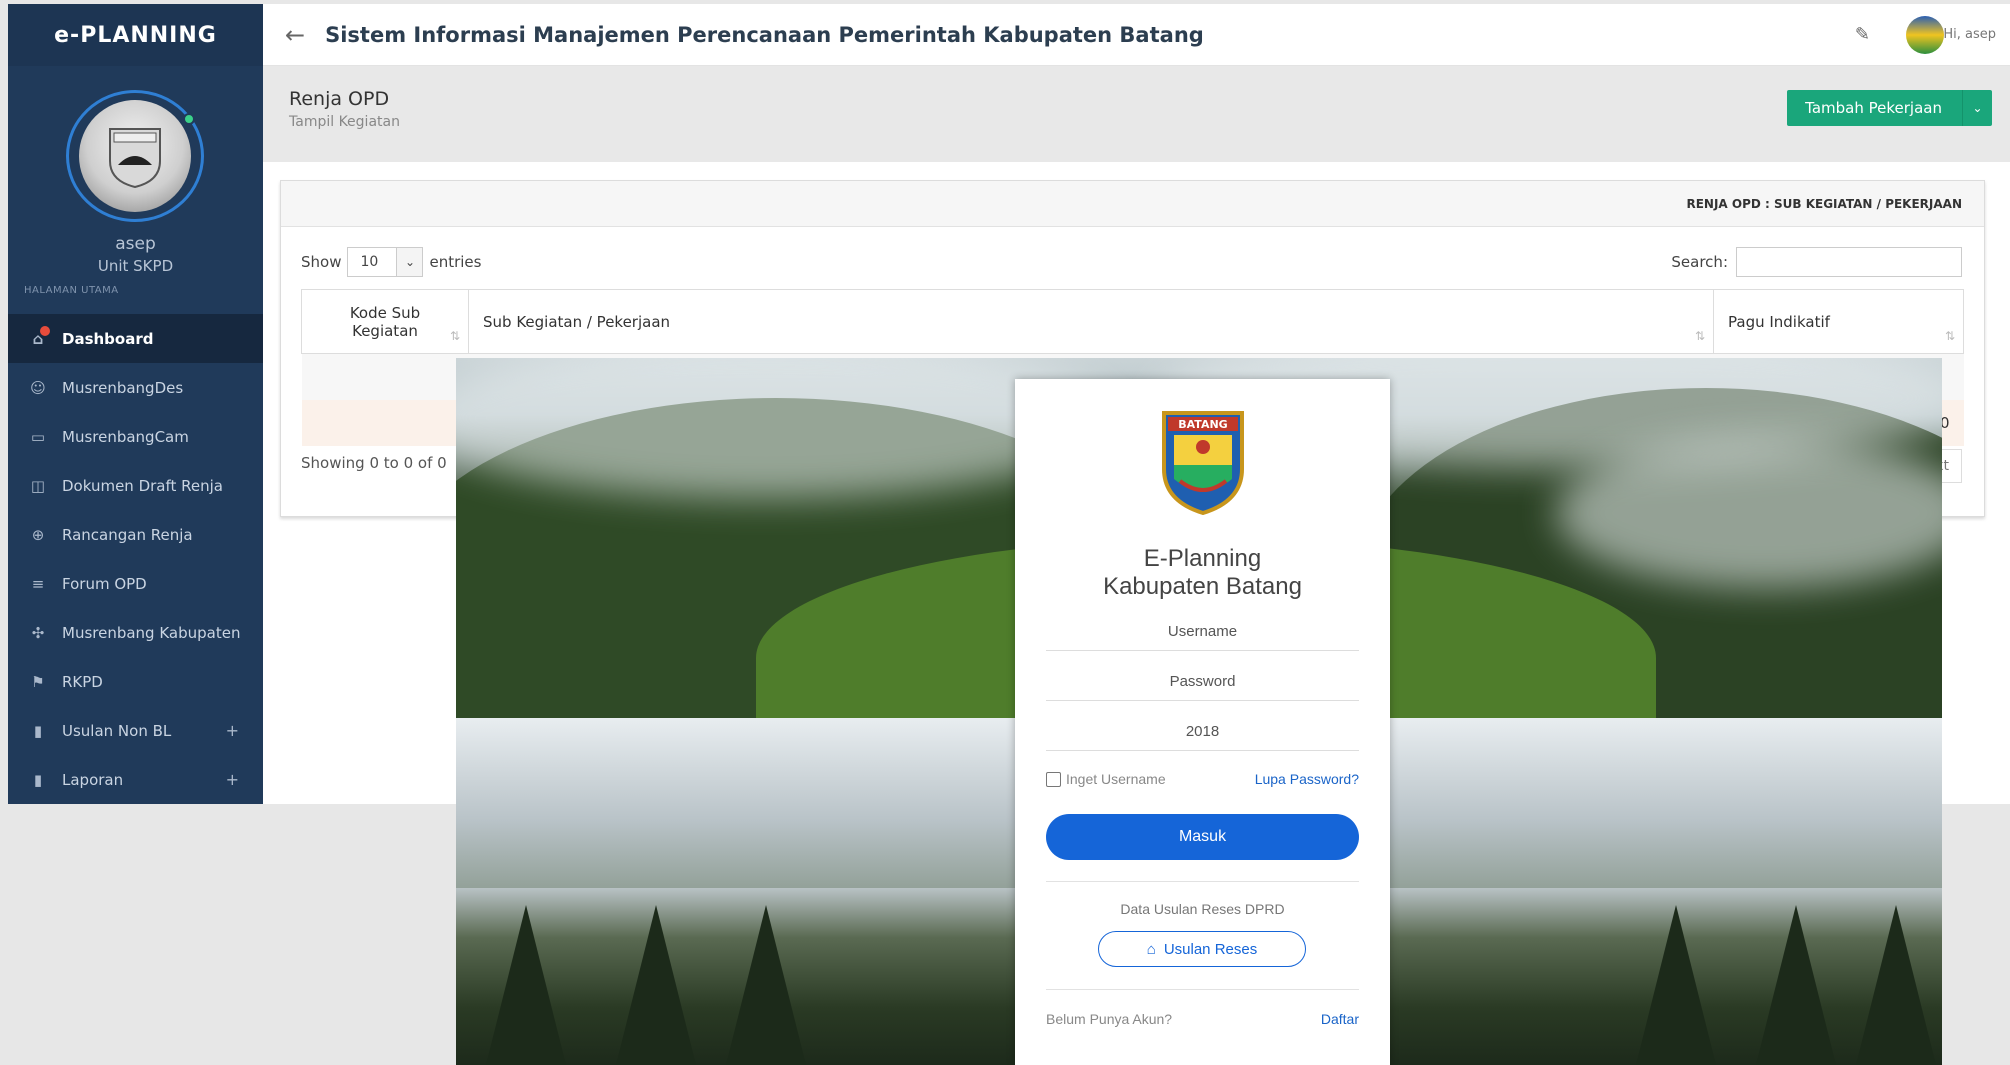  What do you see at coordinates (1131, 262) in the screenshot?
I see `table-controls: Show 10 ⌄ entries Search:` at bounding box center [1131, 262].